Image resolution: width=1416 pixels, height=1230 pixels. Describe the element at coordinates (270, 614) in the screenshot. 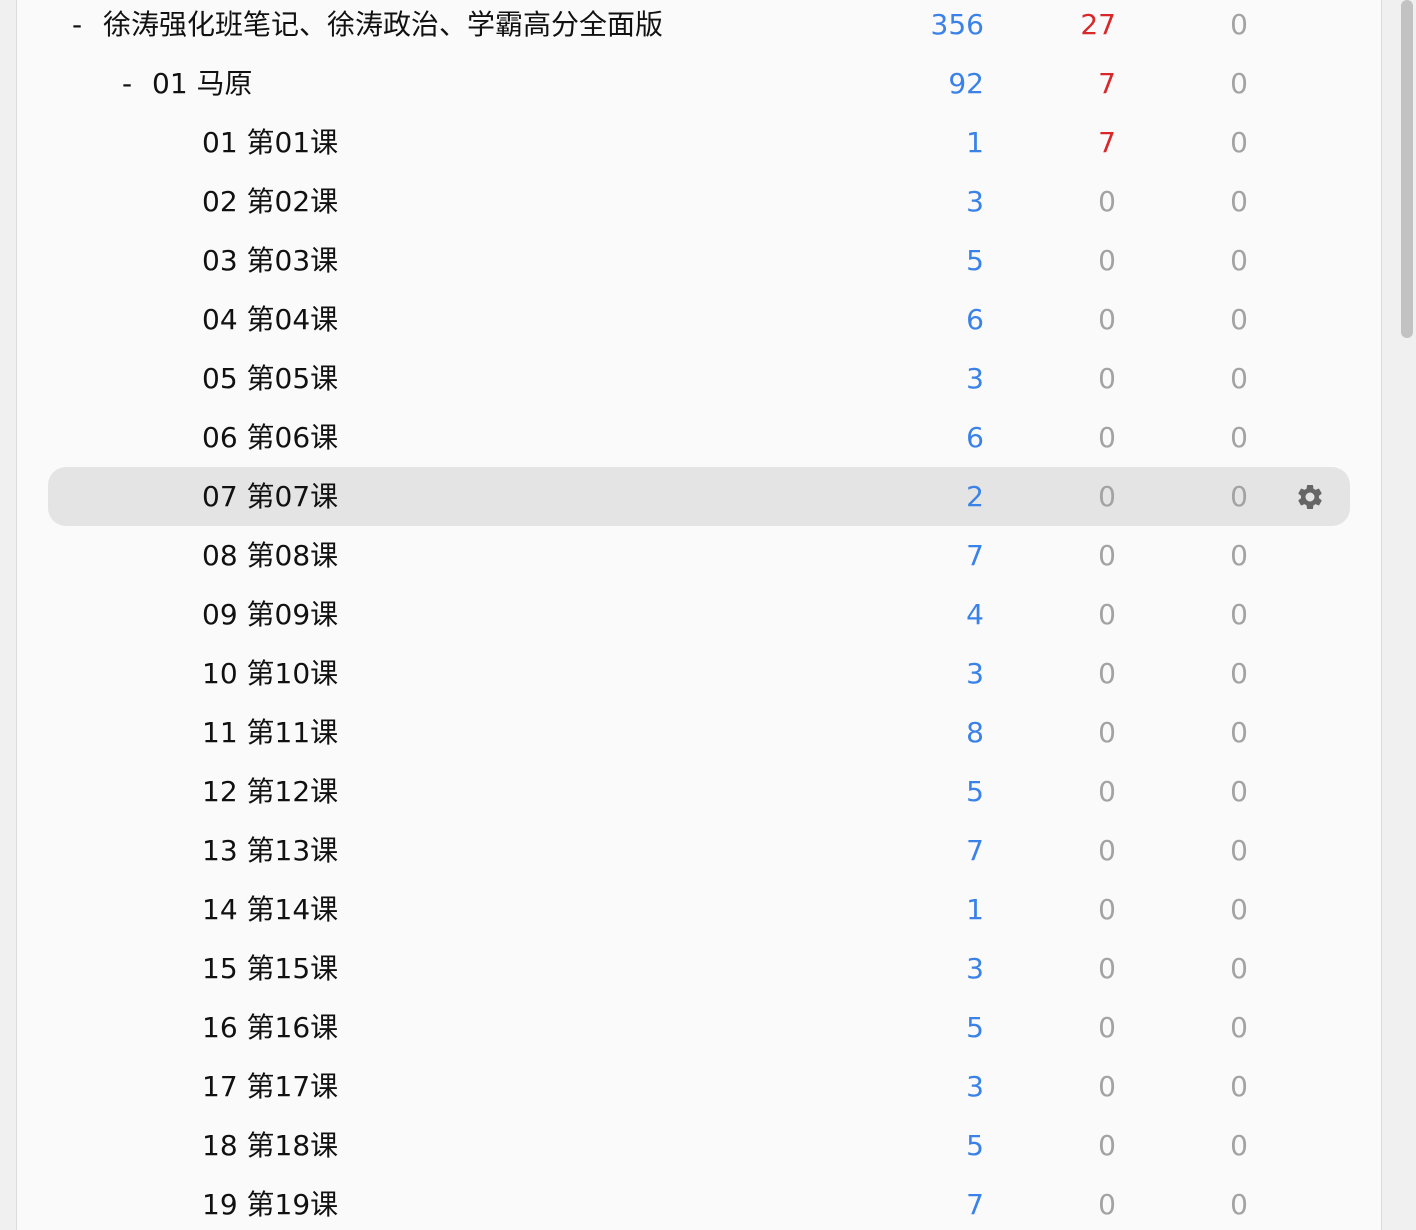

I see `deck-name: 09 第09课` at that location.